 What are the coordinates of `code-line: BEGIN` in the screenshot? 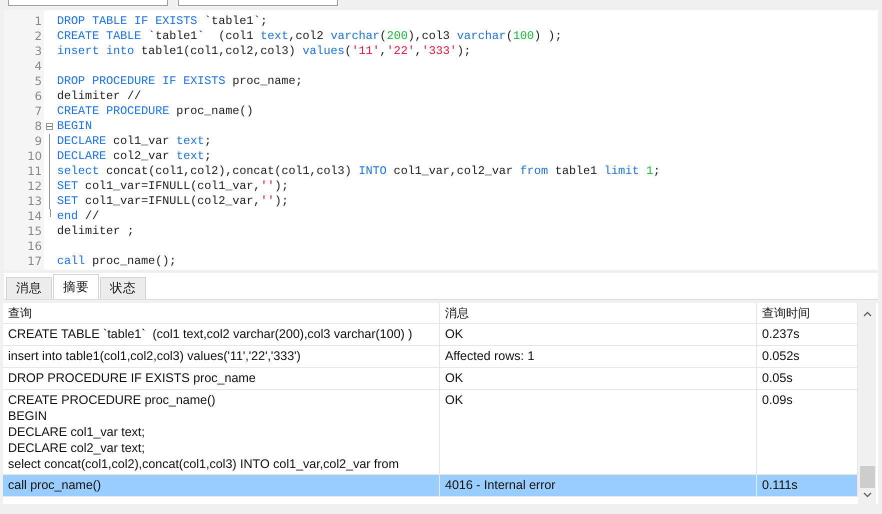 It's located at (75, 126).